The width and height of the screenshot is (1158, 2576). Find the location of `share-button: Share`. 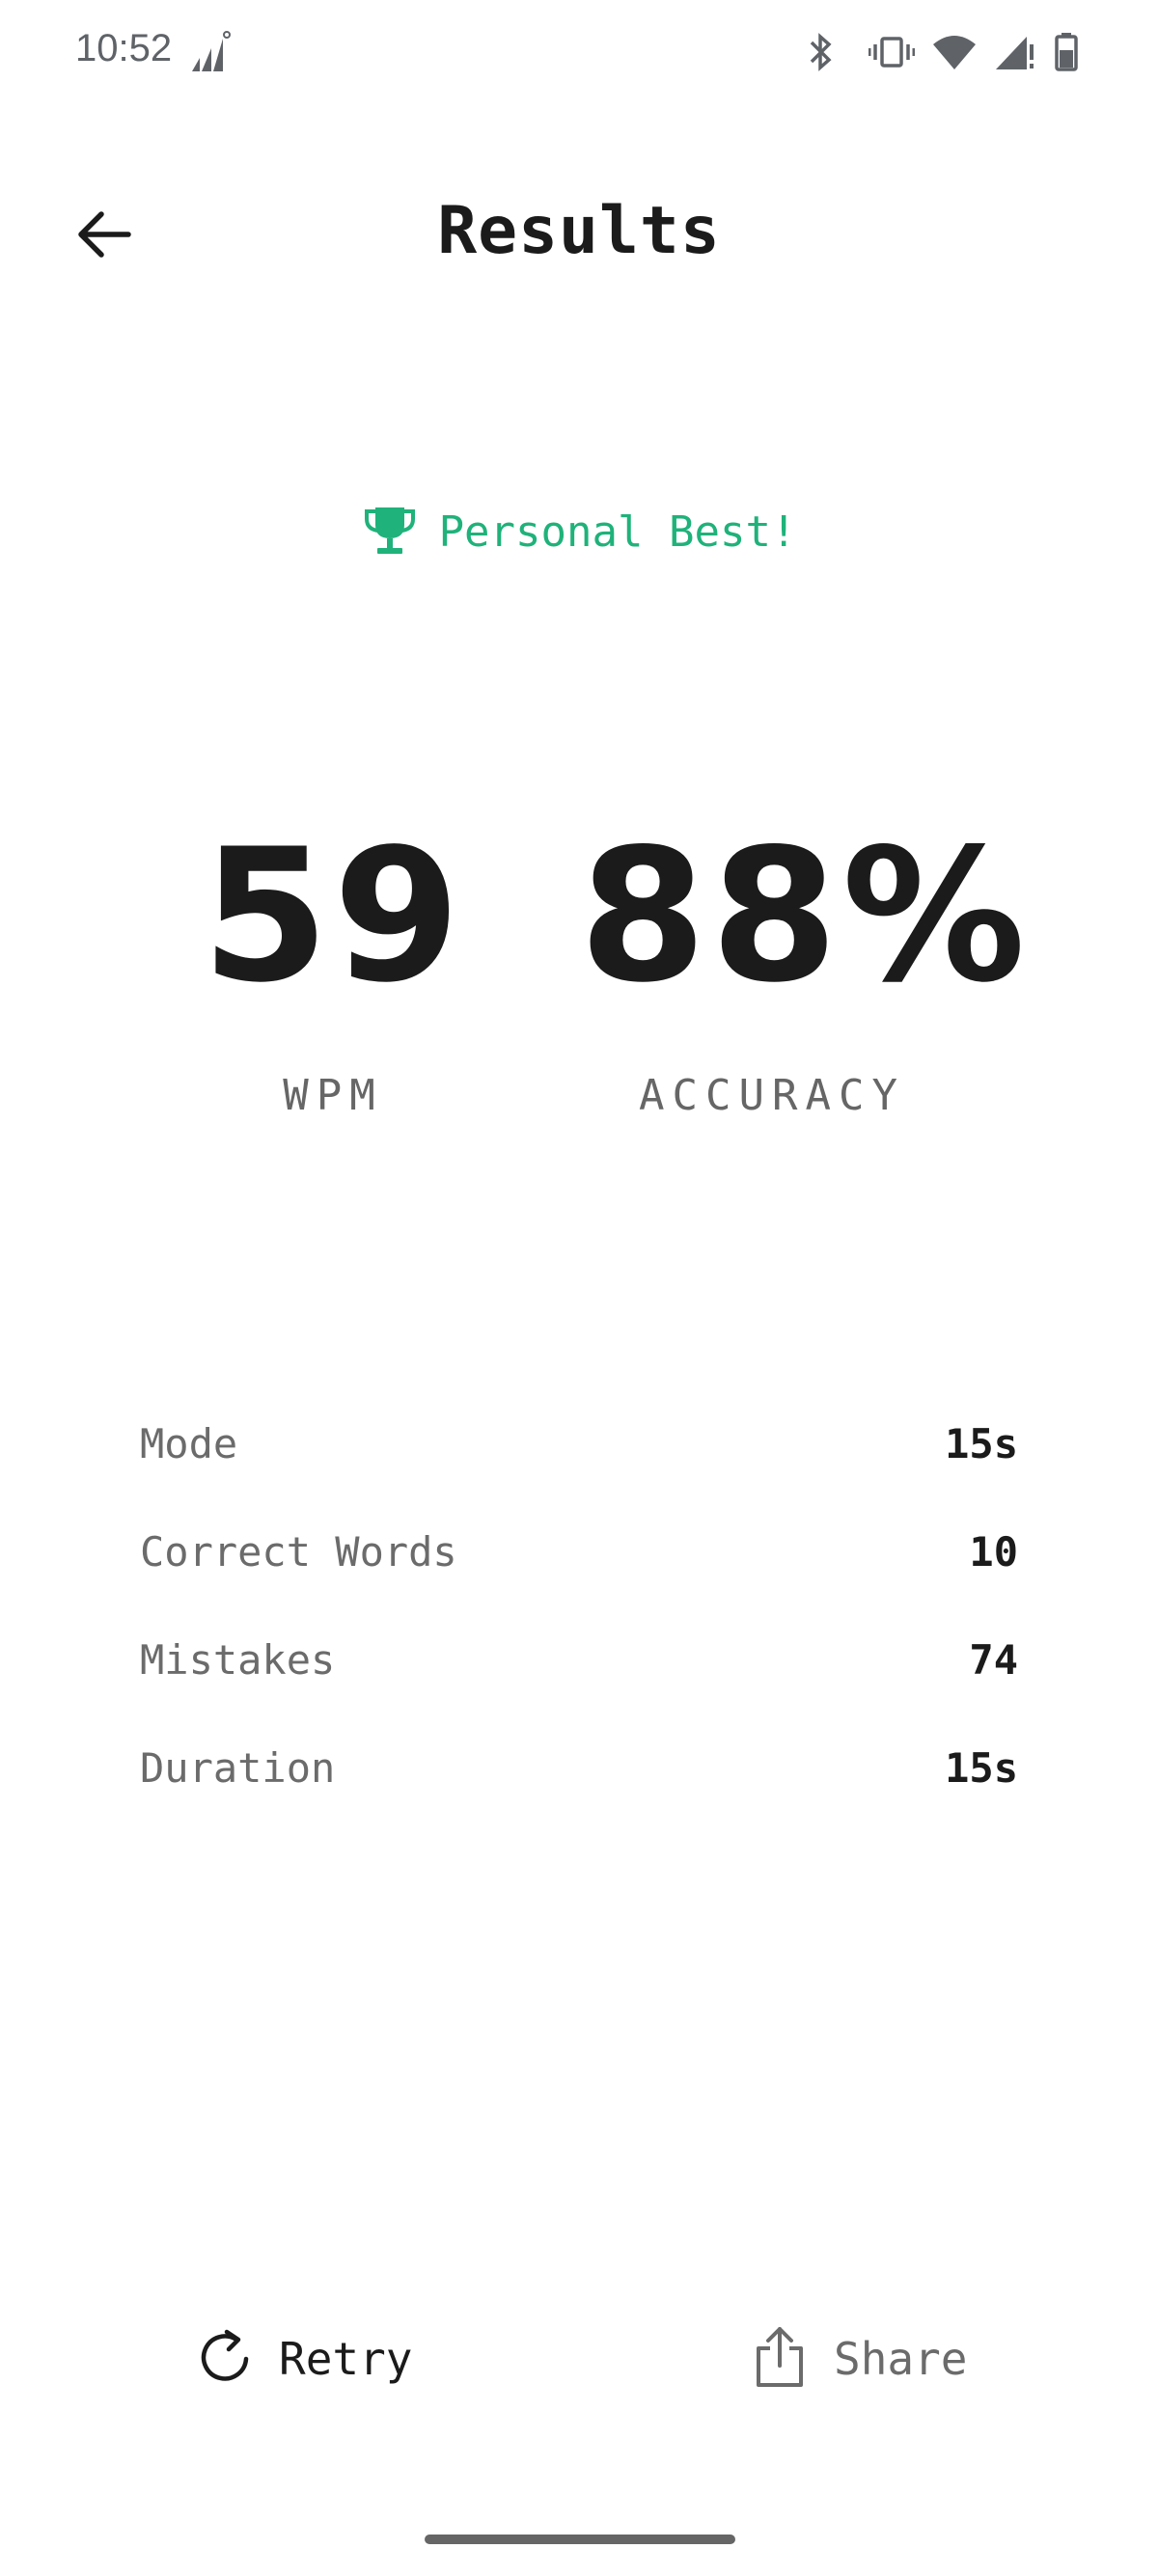

share-button: Share is located at coordinates (860, 2359).